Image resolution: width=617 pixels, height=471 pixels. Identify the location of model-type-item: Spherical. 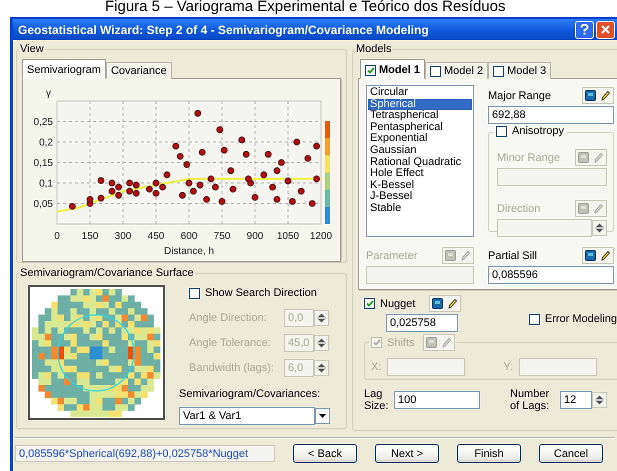
(420, 104).